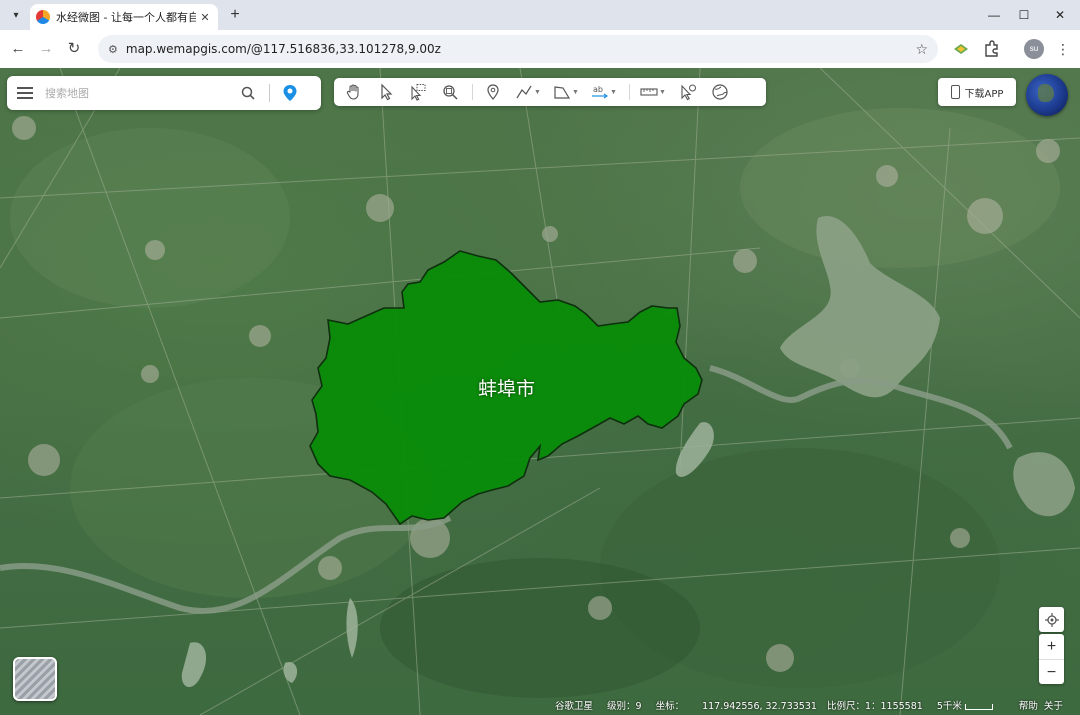 The image size is (1080, 715). Describe the element at coordinates (978, 706) in the screenshot. I see `scale-bar-line` at that location.